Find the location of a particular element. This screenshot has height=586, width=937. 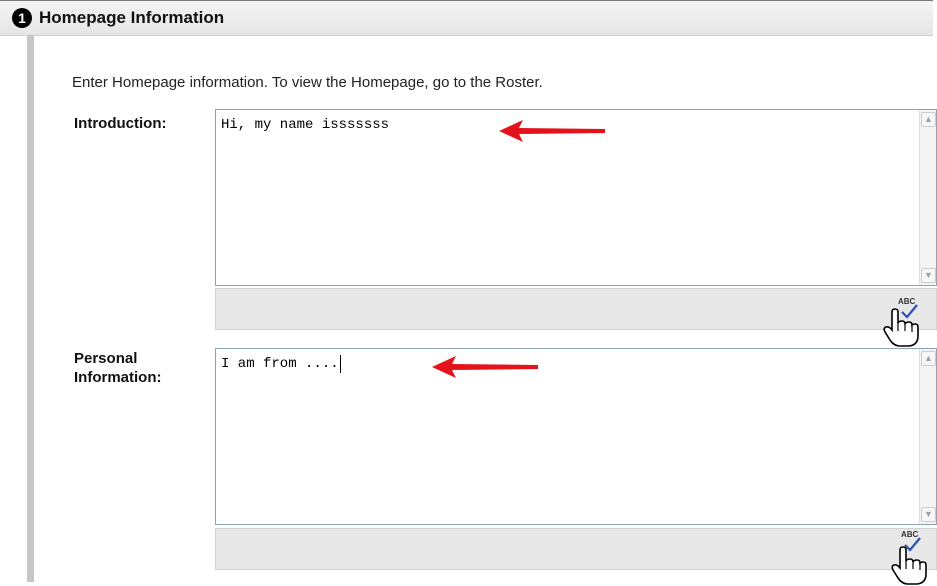

introduction-scrollbar: ▲ ▼ is located at coordinates (927, 197).